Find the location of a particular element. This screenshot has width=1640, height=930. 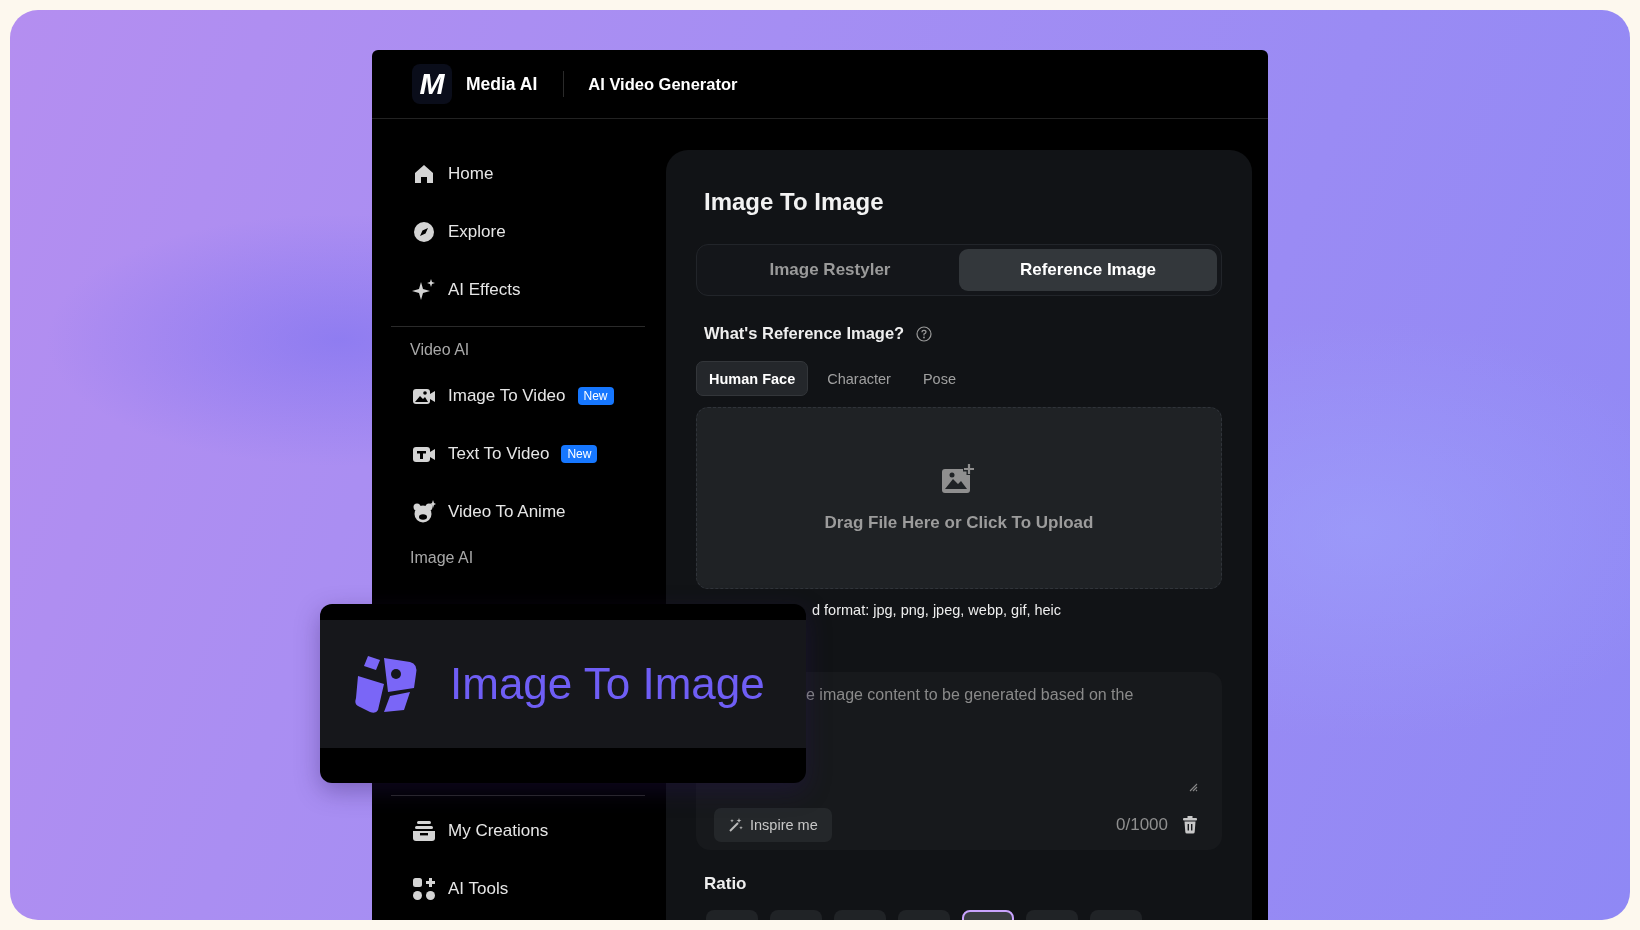

panel-title: Image To Image is located at coordinates (794, 202).